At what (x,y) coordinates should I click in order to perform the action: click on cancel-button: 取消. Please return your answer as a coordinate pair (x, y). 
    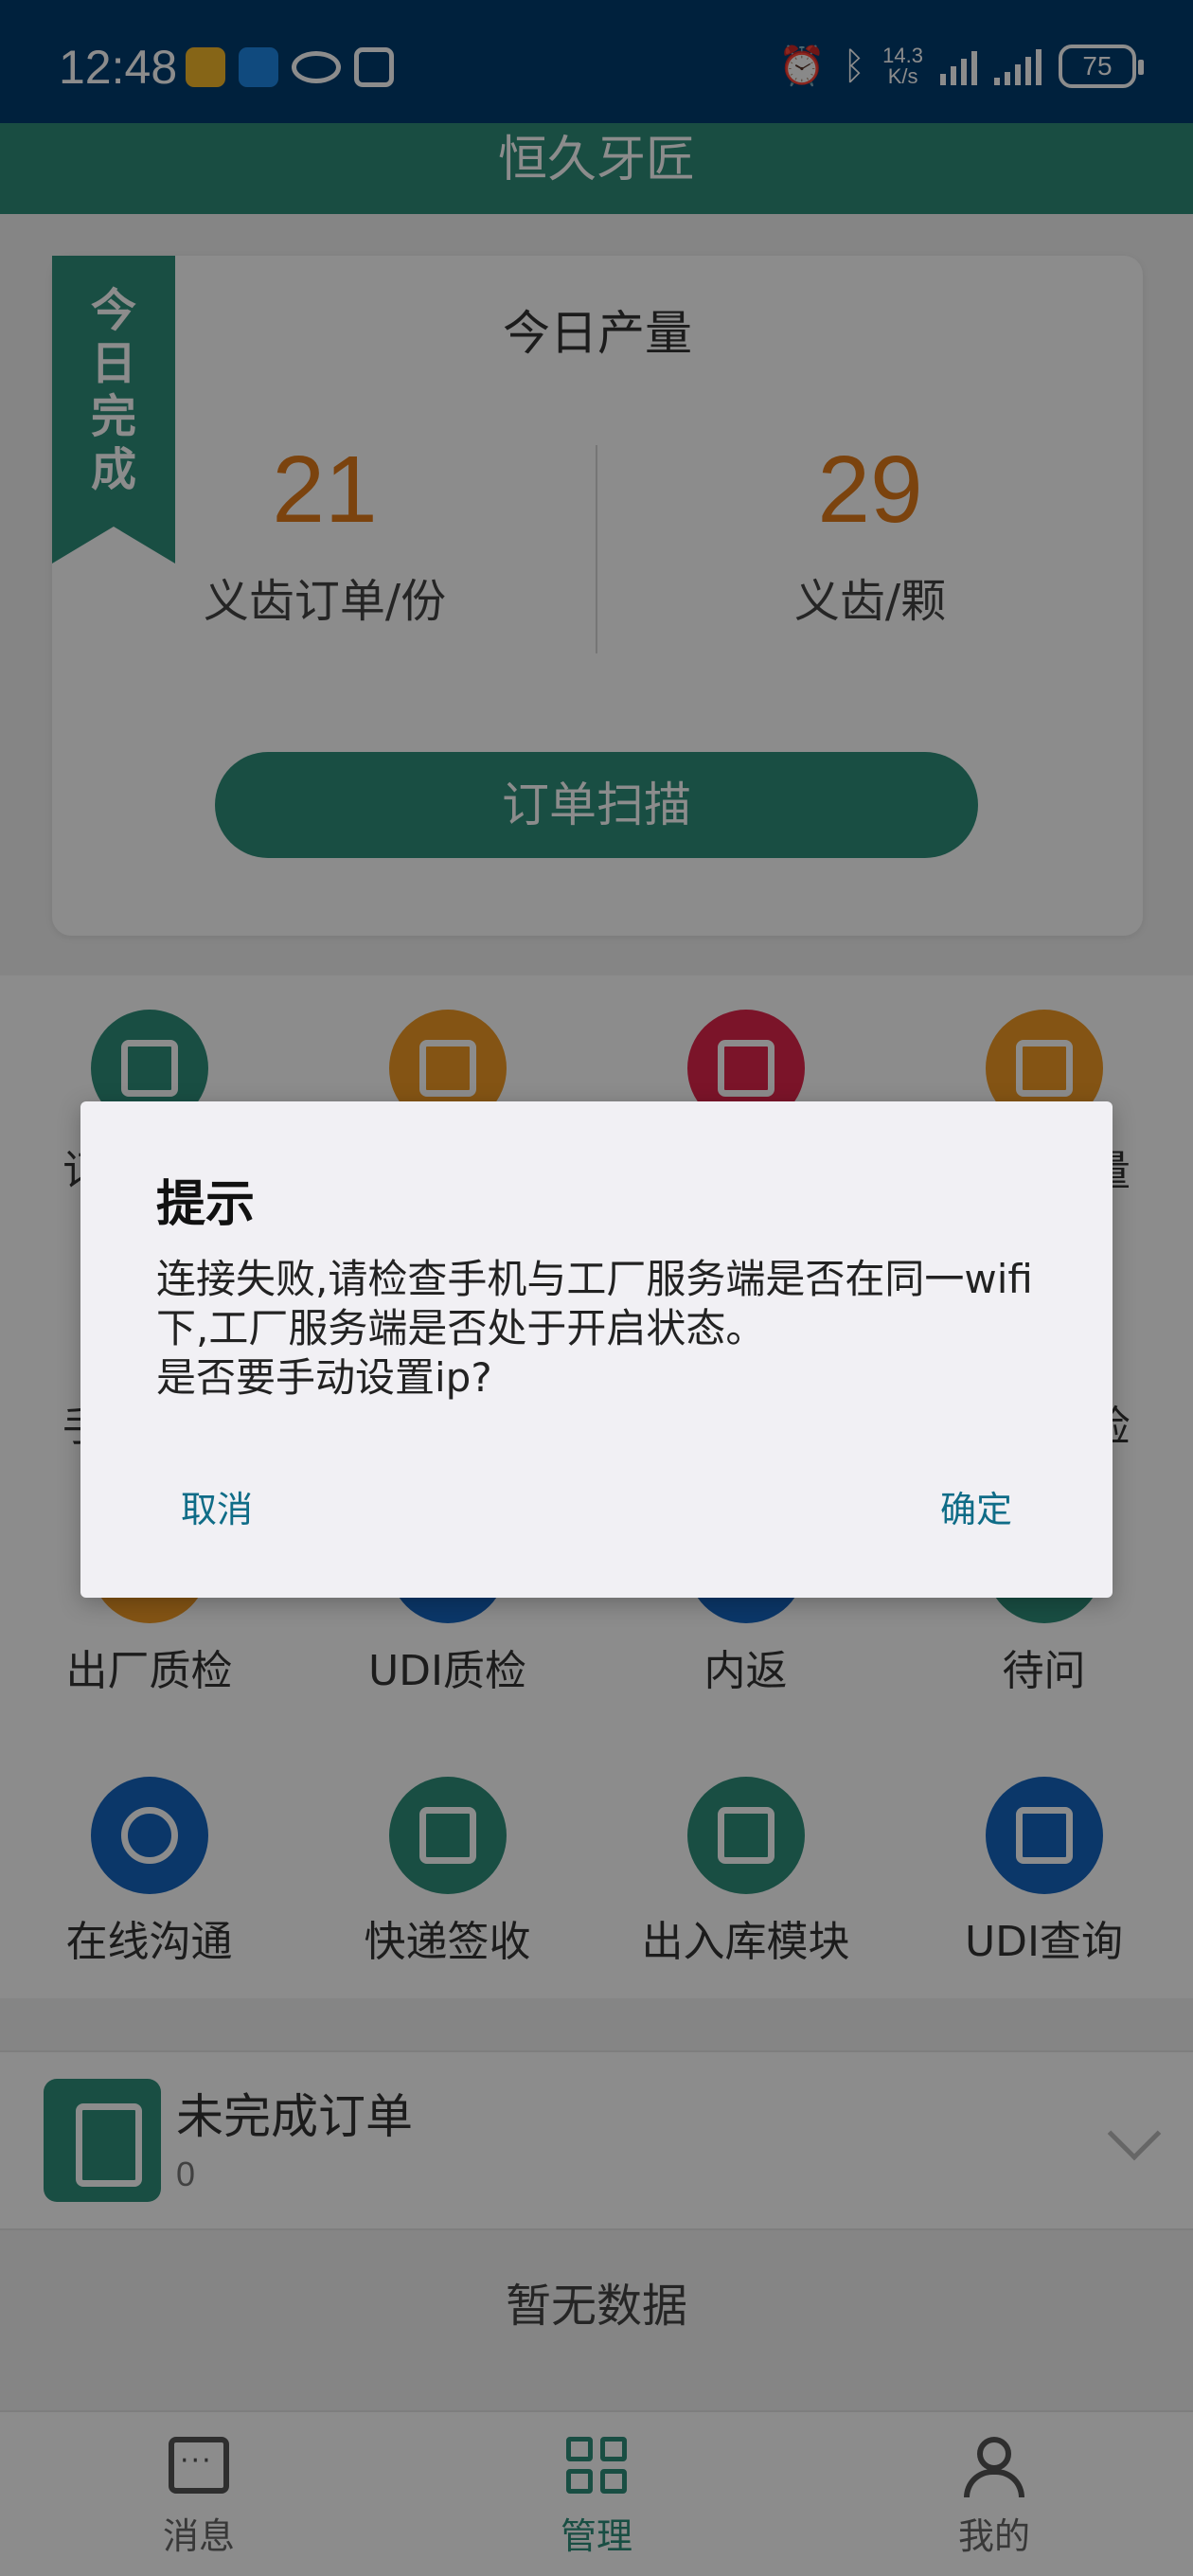
    Looking at the image, I should click on (217, 1506).